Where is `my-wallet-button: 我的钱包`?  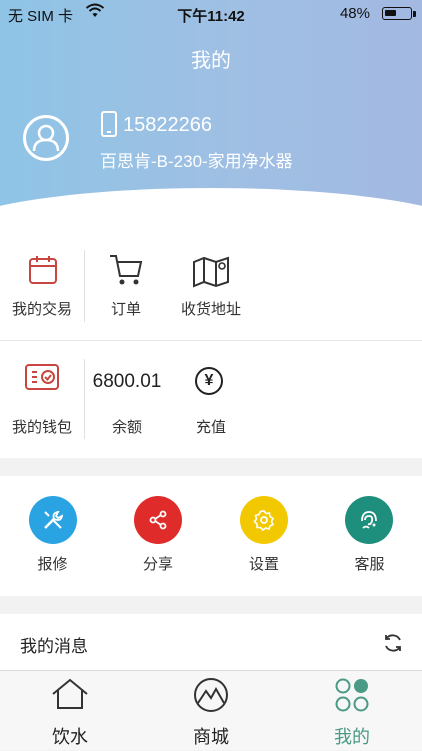
my-wallet-button: 我的钱包 is located at coordinates (42, 399).